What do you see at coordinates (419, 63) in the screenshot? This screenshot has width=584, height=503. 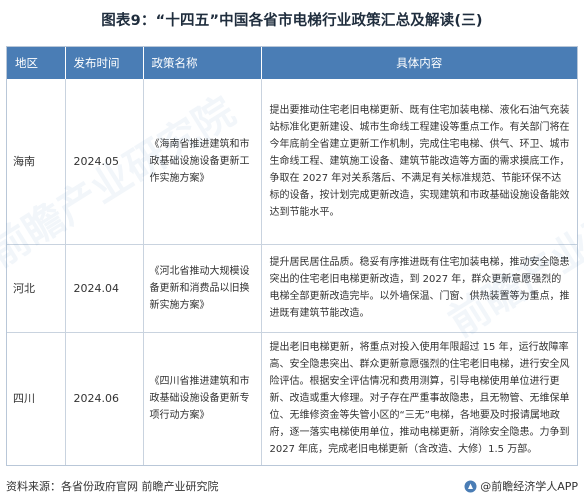 I see `column-header-content: 具体内容` at bounding box center [419, 63].